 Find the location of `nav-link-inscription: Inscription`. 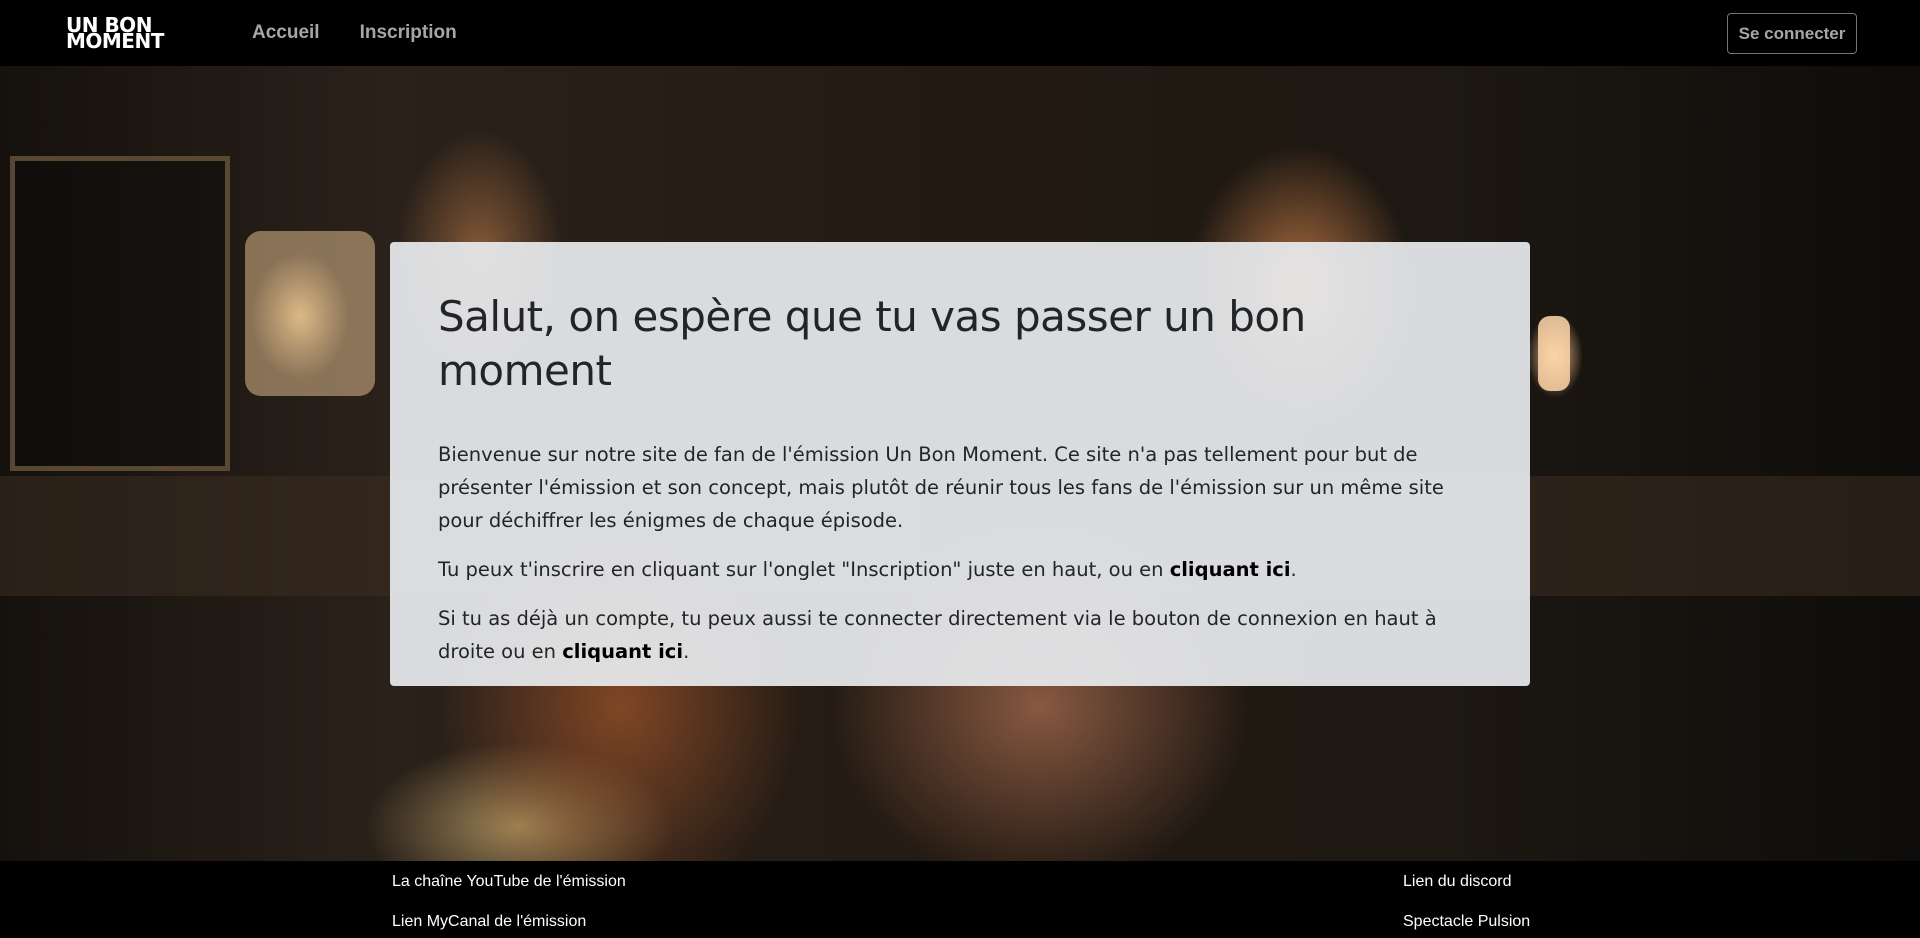

nav-link-inscription: Inscription is located at coordinates (408, 33).